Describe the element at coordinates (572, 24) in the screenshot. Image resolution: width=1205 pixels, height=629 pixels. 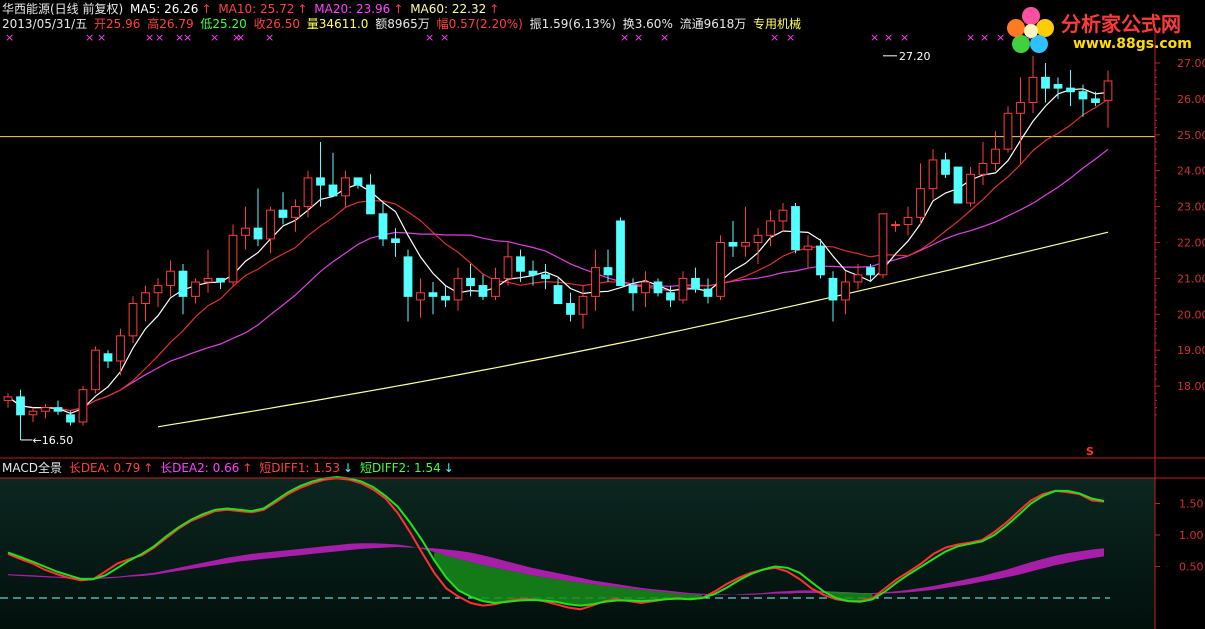
I see `quote-amplitude: 振1.59(6.13%)` at that location.